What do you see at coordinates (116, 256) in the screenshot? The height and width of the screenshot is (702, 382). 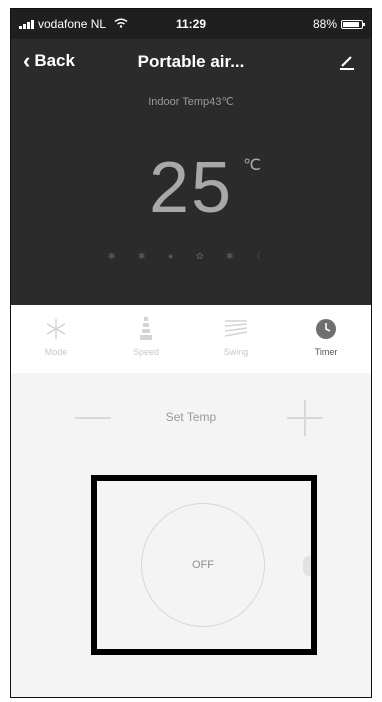 I see `snowflake-small-icon: ✱` at bounding box center [116, 256].